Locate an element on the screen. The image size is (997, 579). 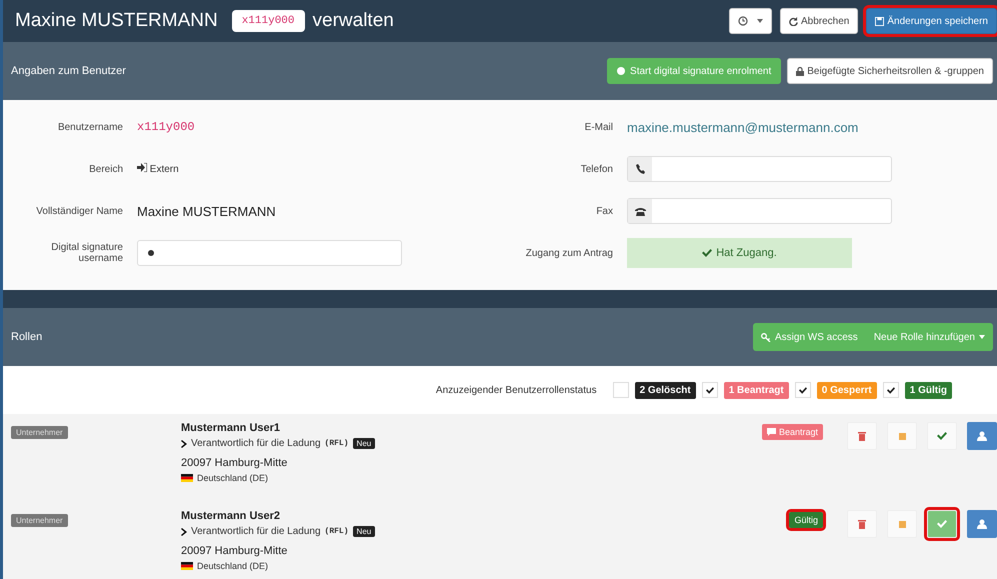
page-title-suffix: verwalten is located at coordinates (353, 21).